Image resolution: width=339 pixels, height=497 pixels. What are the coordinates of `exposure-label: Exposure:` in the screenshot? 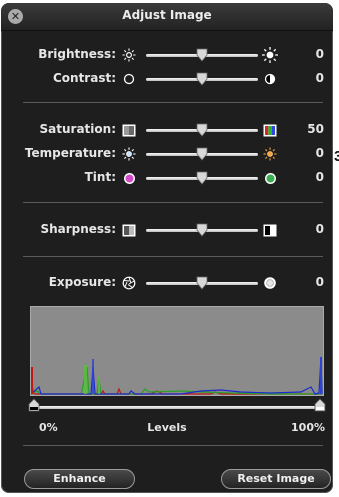 It's located at (82, 282).